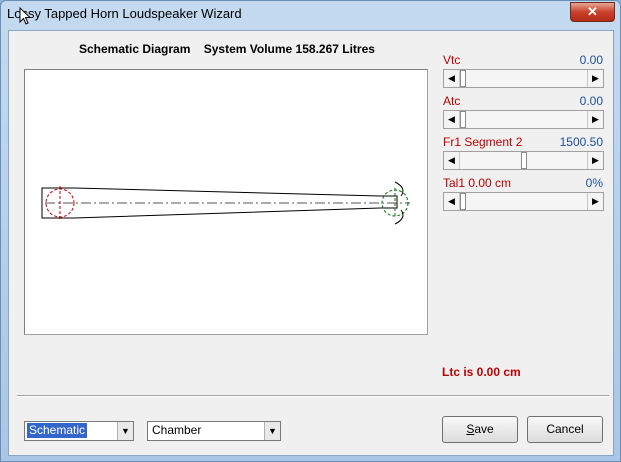 The height and width of the screenshot is (462, 621). I want to click on atc-value: 0.00, so click(591, 101).